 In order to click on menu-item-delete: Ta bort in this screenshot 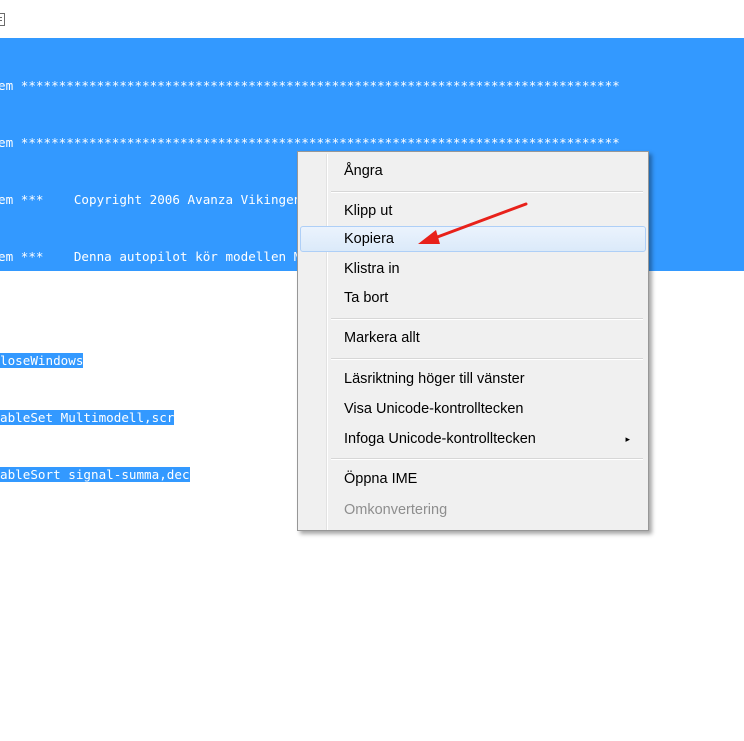, I will do `click(473, 298)`.